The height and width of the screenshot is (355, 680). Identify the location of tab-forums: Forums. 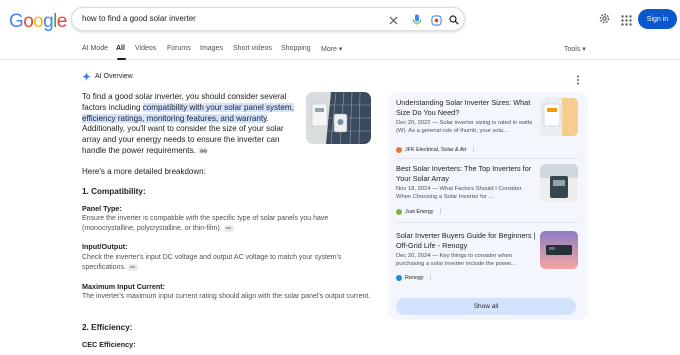
(179, 48).